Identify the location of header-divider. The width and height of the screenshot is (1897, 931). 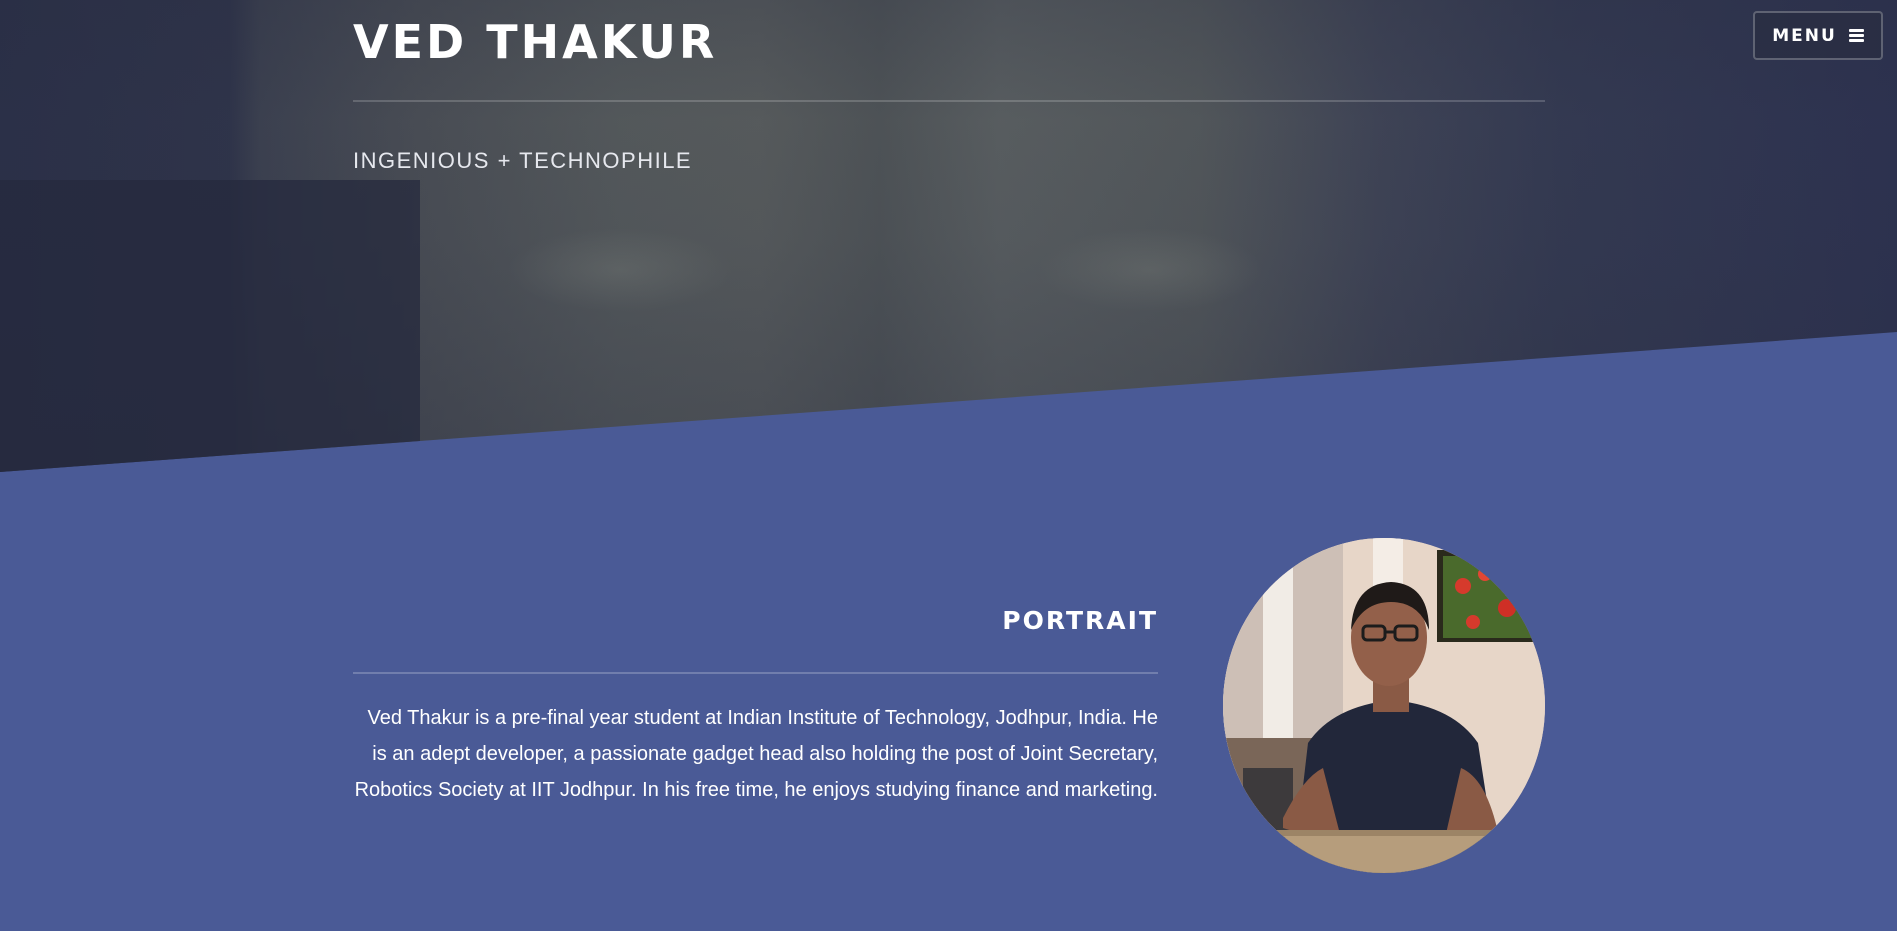
(949, 101).